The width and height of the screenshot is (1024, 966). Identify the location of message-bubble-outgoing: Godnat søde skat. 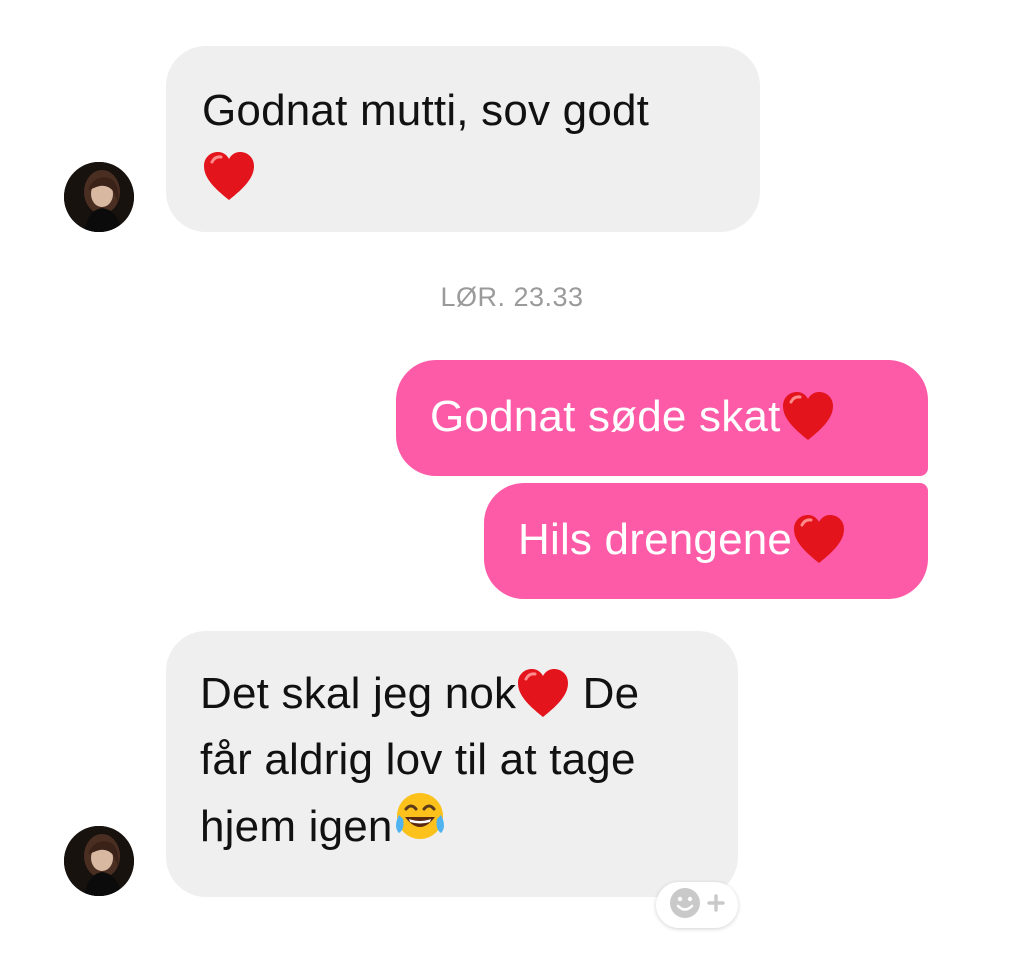
(662, 418).